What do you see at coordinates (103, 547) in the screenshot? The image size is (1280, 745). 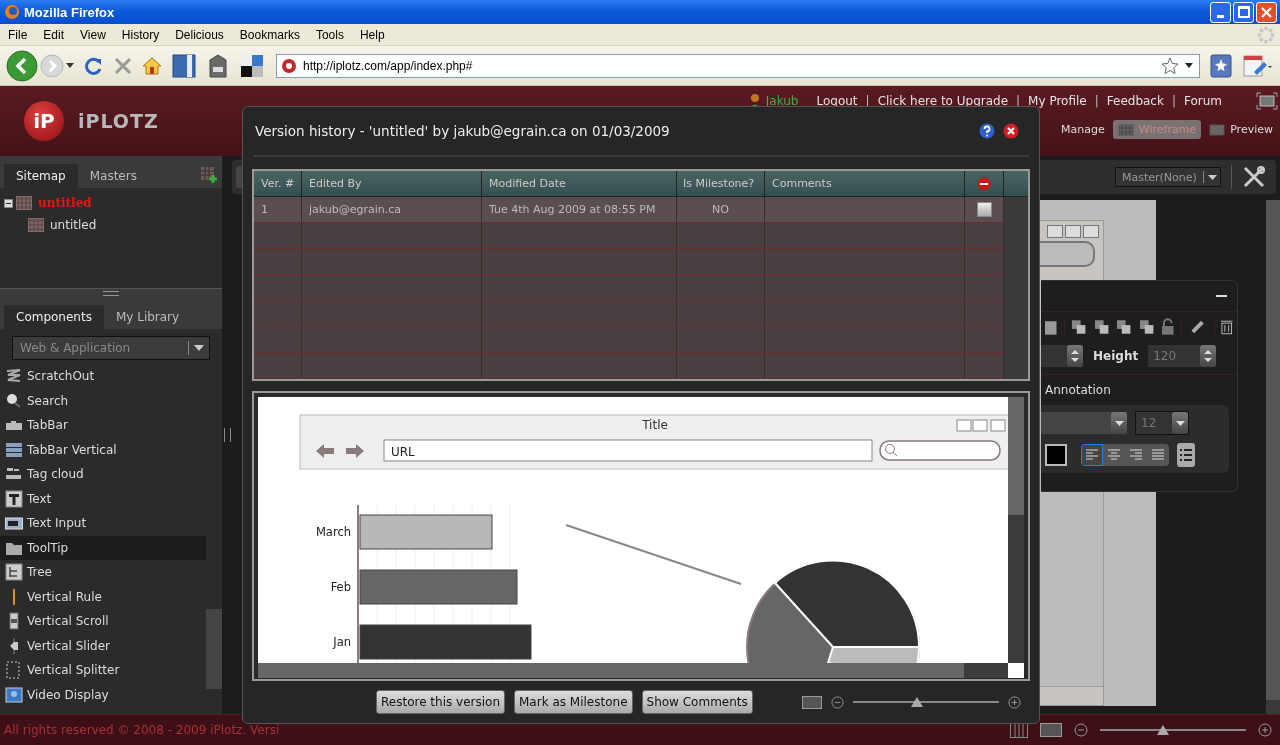 I see `component-item: ToolTip` at bounding box center [103, 547].